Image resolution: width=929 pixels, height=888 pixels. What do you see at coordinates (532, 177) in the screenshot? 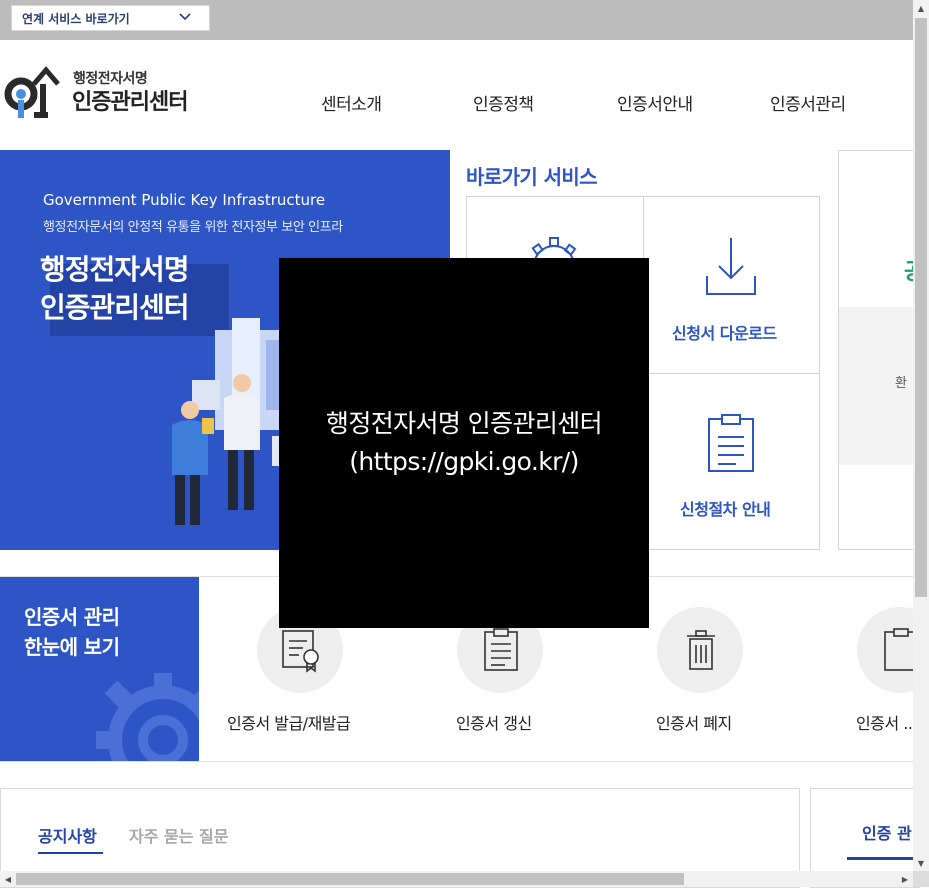
I see `quick-services-title: 바로가기 서비스` at bounding box center [532, 177].